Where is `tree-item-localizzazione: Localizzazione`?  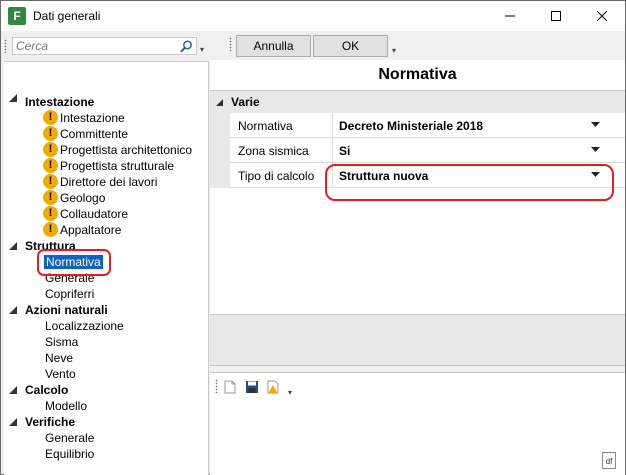 tree-item-localizzazione: Localizzazione is located at coordinates (84, 326).